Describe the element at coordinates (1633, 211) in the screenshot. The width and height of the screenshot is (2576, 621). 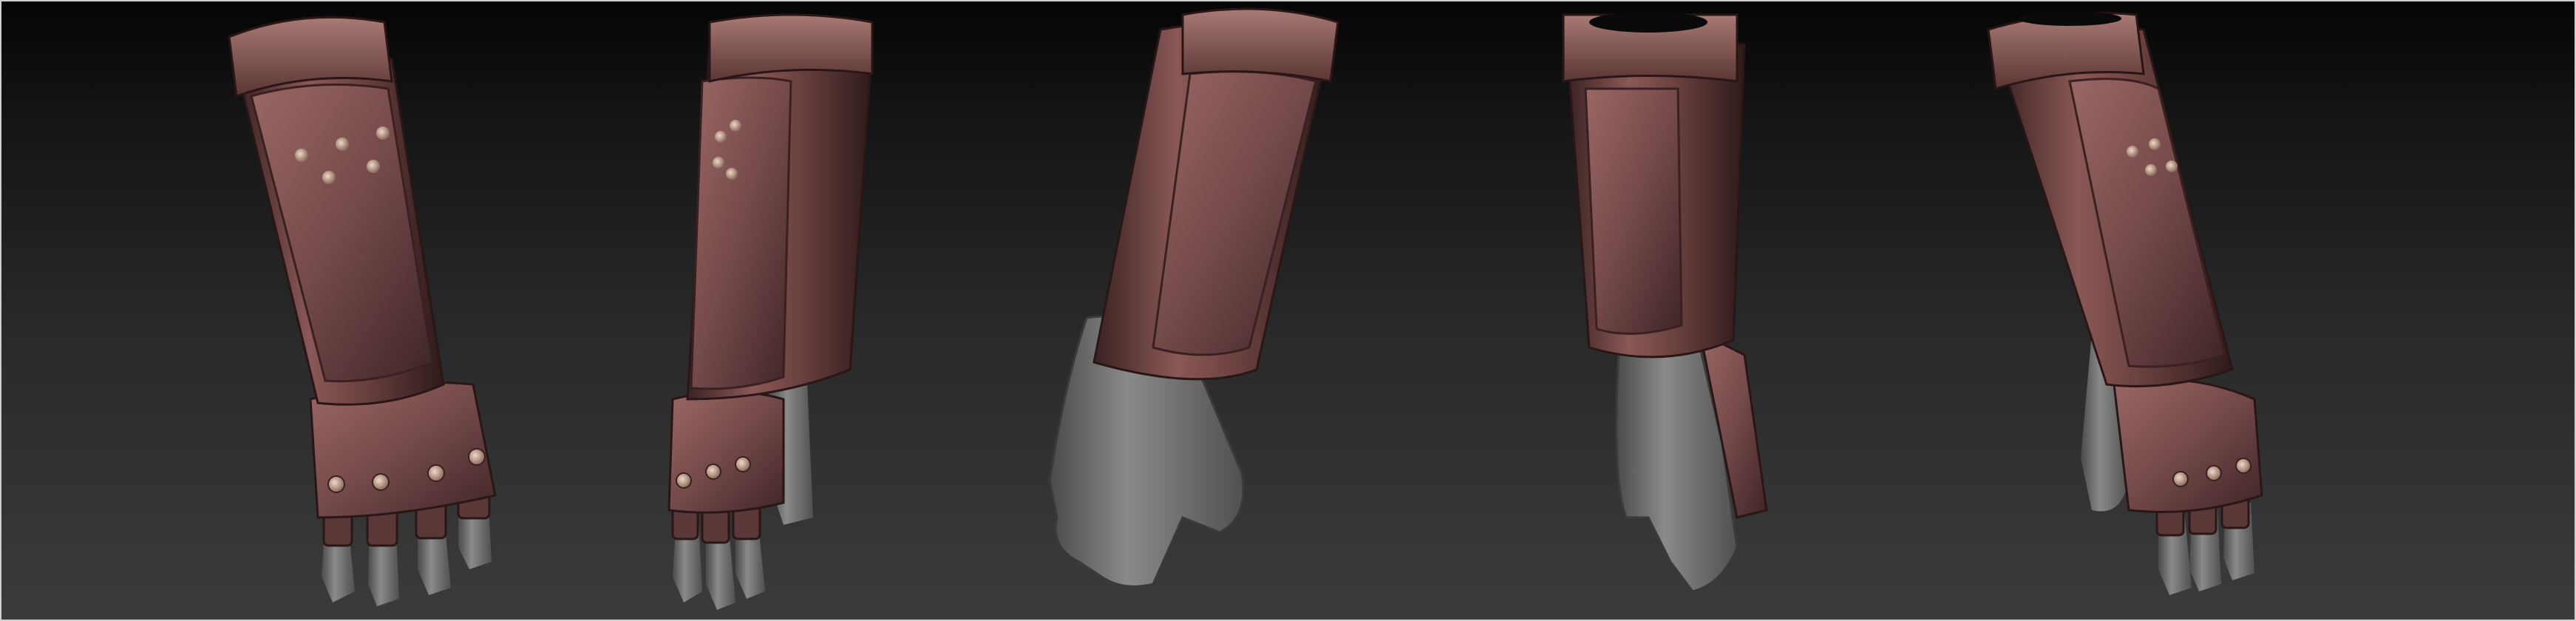
I see `bracer-pad` at that location.